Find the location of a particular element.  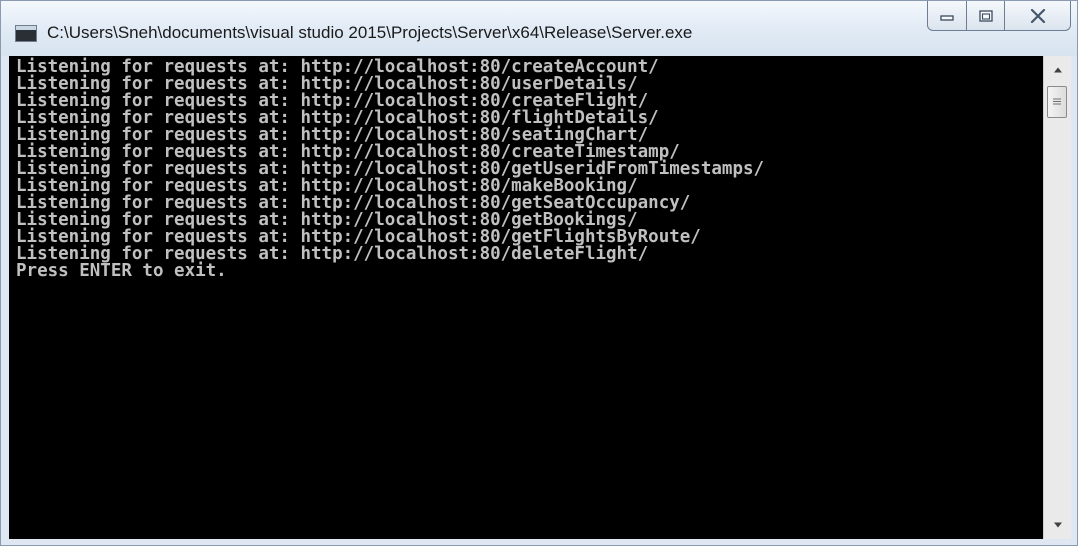

close-icon is located at coordinates (1037, 15).